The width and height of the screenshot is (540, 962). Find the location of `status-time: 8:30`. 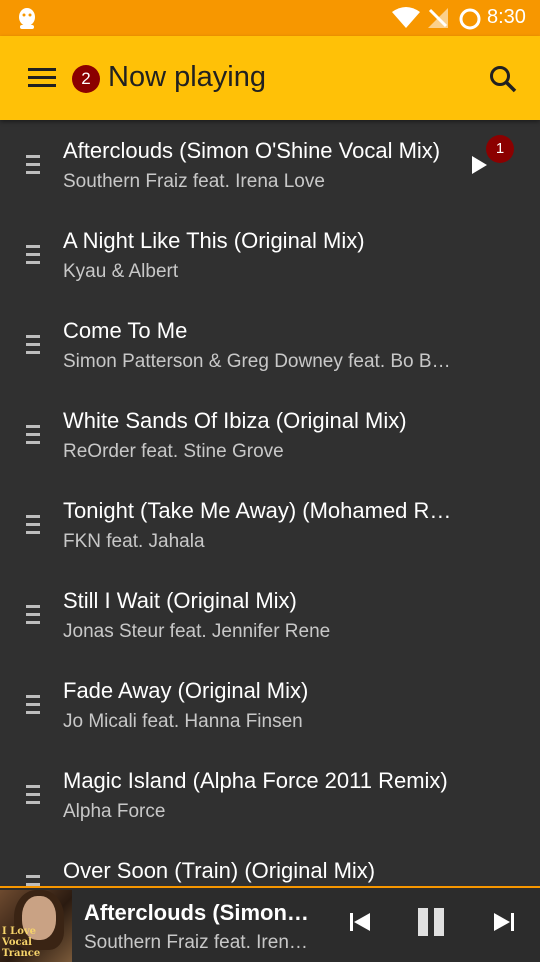

status-time: 8:30 is located at coordinates (506, 17).